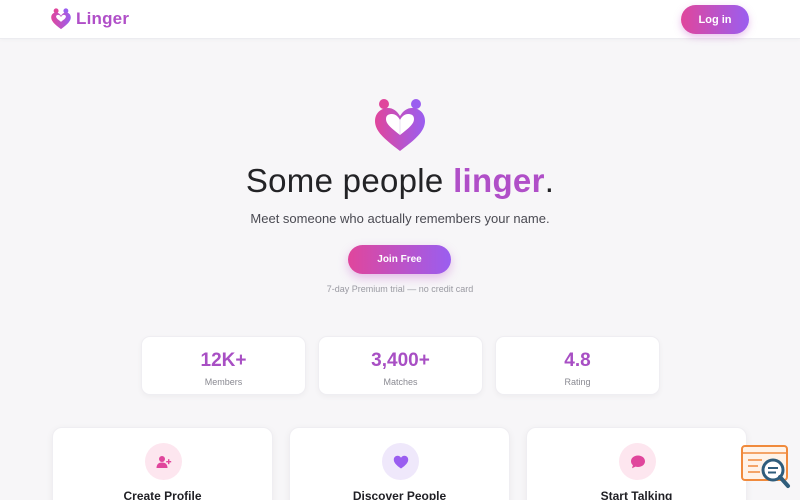  Describe the element at coordinates (400, 289) in the screenshot. I see `trial-note: 7-day Premium trial — no credit card` at that location.